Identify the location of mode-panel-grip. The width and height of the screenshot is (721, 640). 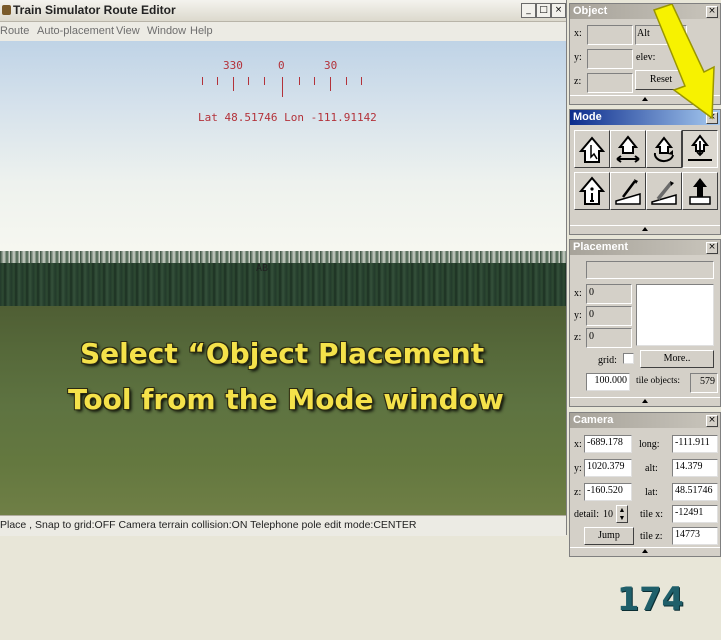
(645, 229).